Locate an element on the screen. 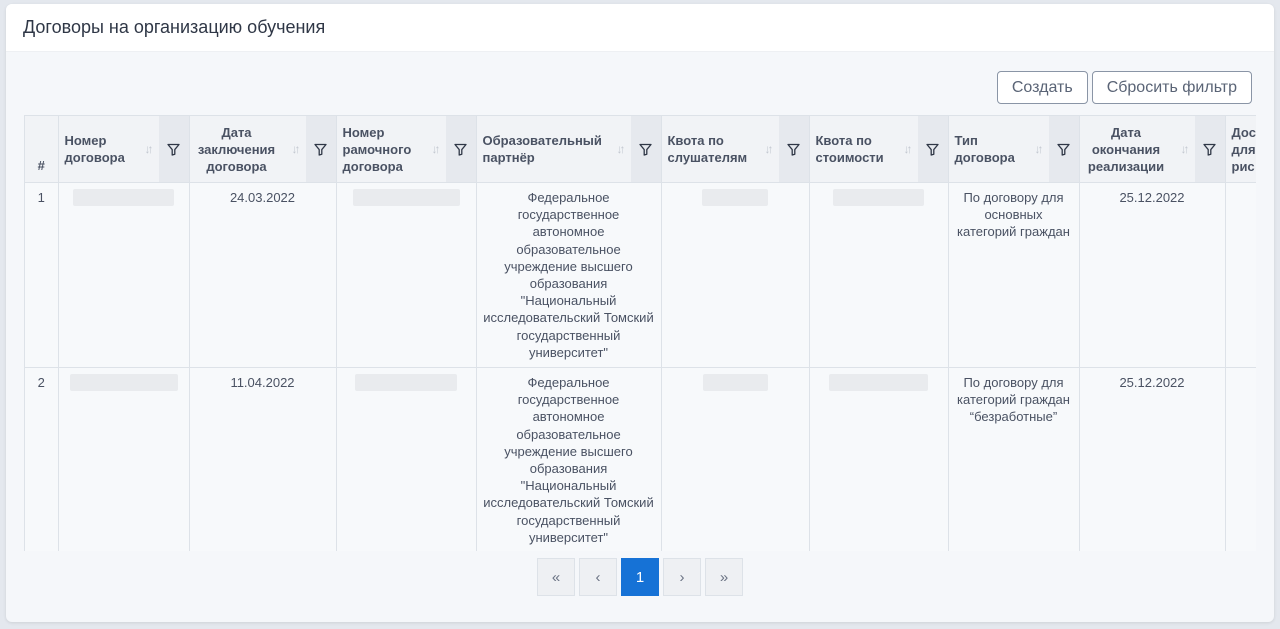  column-header-listener-quota: Квота по слушателям ↓↑ is located at coordinates (735, 149).